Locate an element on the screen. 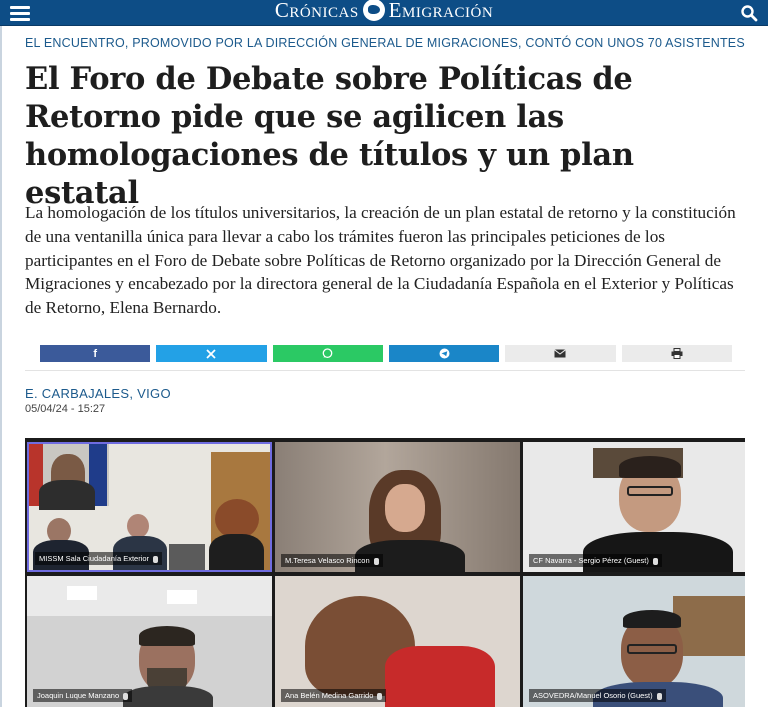 The image size is (768, 707). search-icon is located at coordinates (749, 13).